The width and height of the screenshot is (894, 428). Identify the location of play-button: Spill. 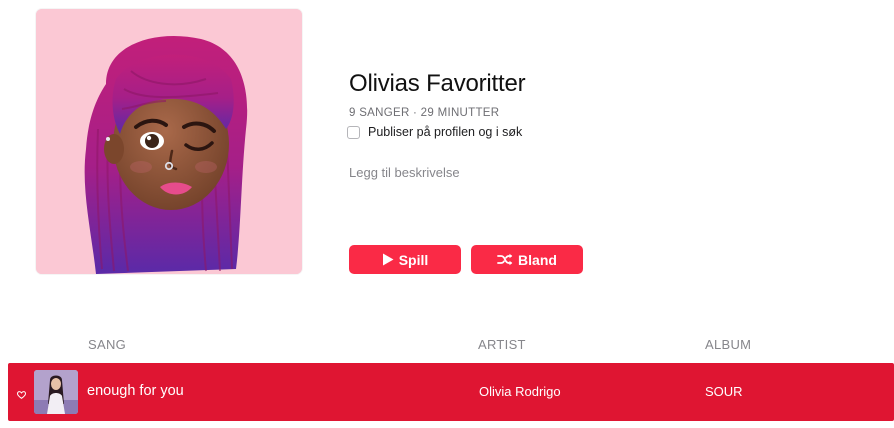
(405, 259).